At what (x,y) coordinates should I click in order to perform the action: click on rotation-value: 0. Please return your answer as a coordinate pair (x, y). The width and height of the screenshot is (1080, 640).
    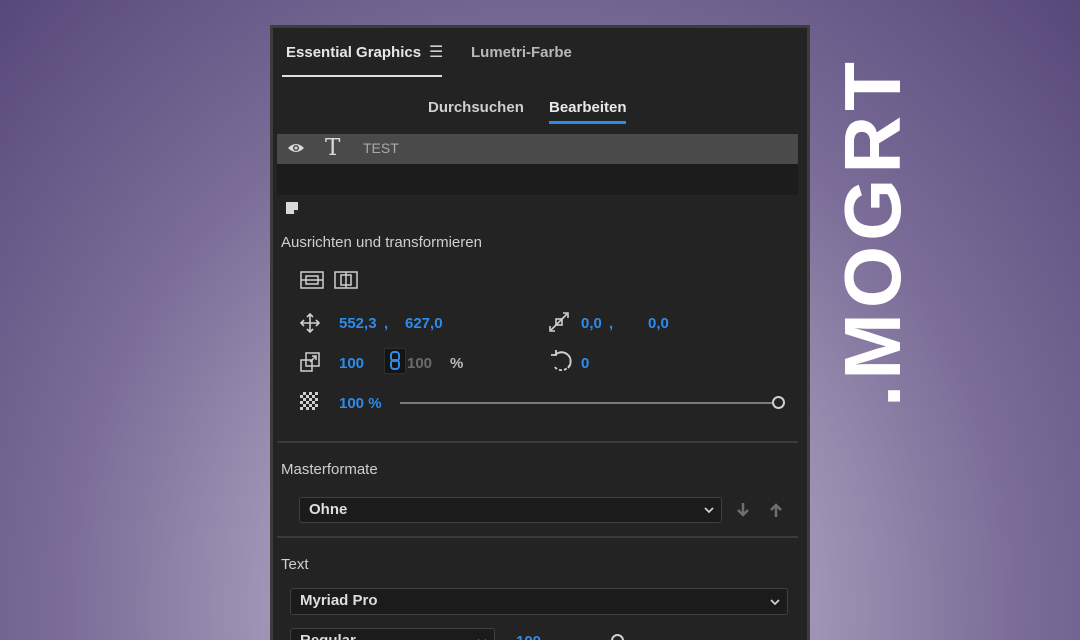
    Looking at the image, I should click on (585, 363).